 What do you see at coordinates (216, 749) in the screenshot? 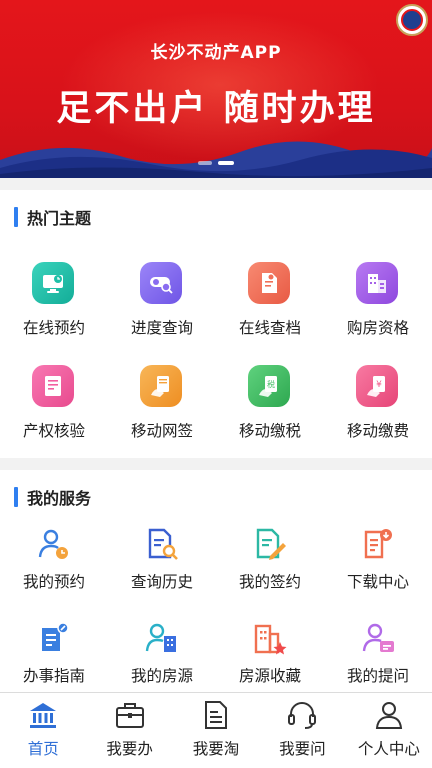
I see `tab-label: 我要淘` at bounding box center [216, 749].